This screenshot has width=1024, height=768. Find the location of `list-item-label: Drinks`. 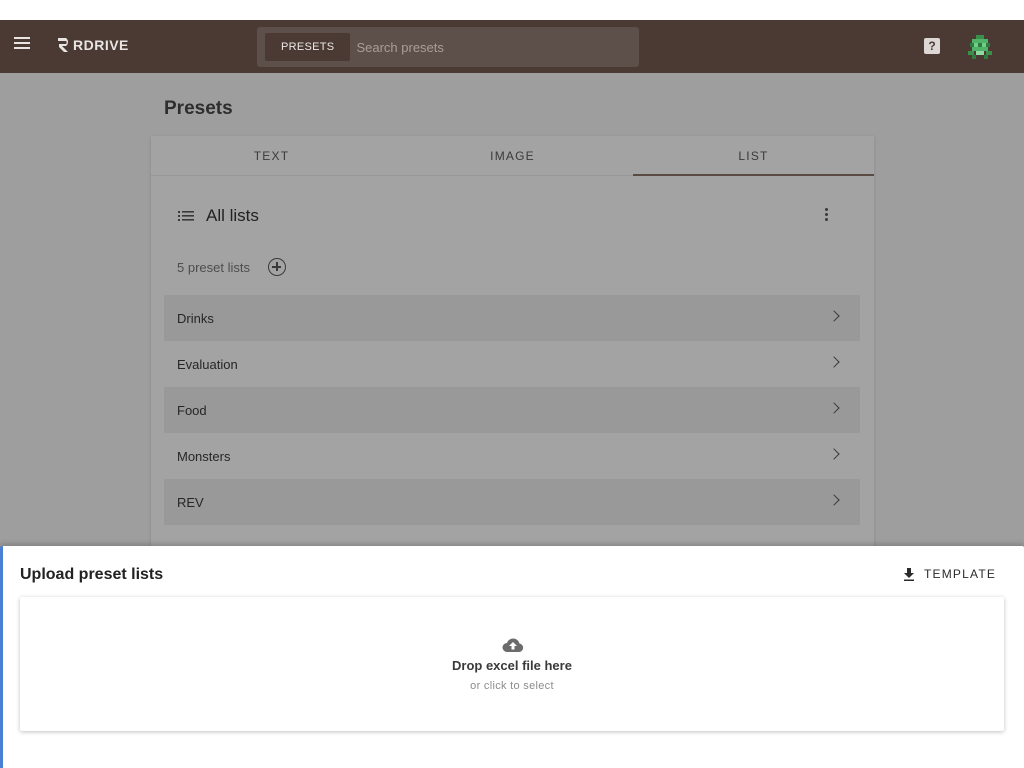

list-item-label: Drinks is located at coordinates (195, 318).